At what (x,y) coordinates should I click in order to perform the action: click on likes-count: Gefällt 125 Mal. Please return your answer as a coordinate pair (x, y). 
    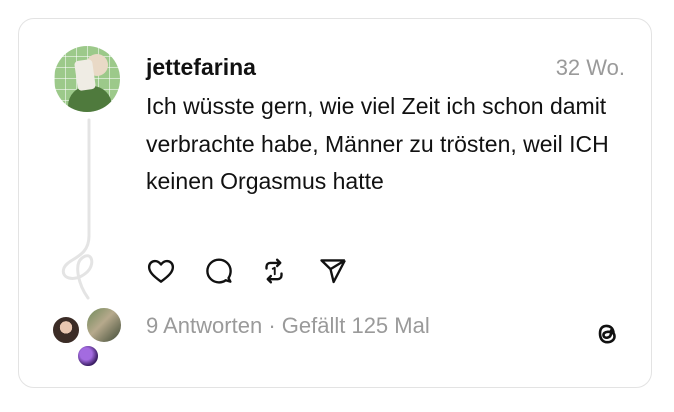
    Looking at the image, I should click on (356, 325).